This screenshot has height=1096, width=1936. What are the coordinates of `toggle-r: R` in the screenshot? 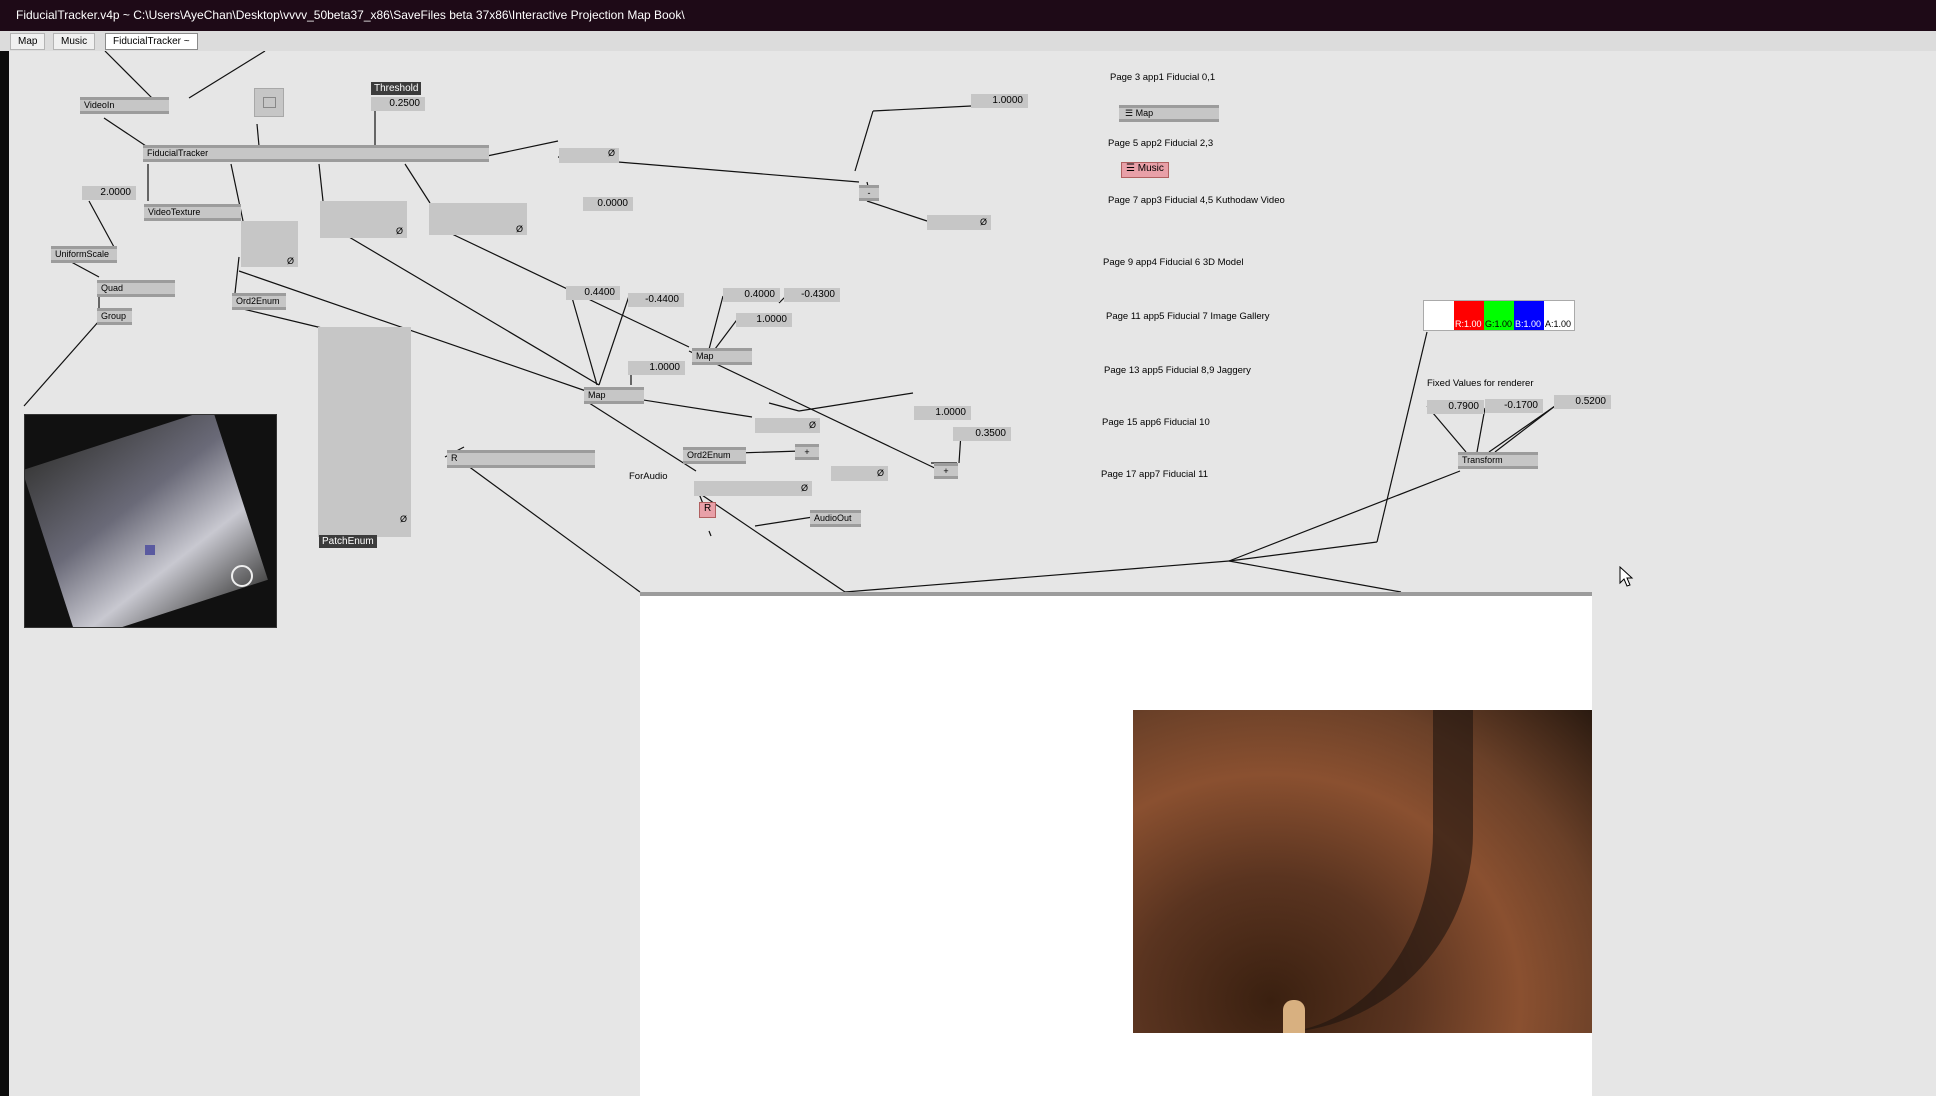 It's located at (707, 510).